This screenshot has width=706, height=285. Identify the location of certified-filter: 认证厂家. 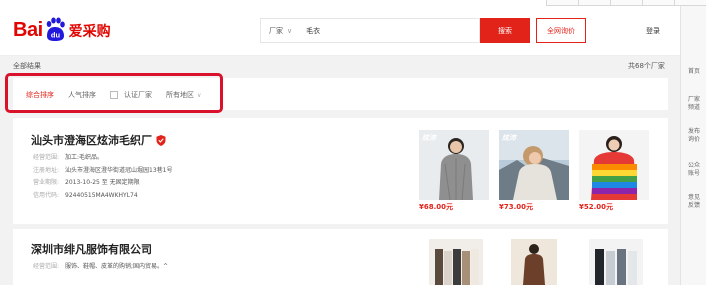
(131, 95).